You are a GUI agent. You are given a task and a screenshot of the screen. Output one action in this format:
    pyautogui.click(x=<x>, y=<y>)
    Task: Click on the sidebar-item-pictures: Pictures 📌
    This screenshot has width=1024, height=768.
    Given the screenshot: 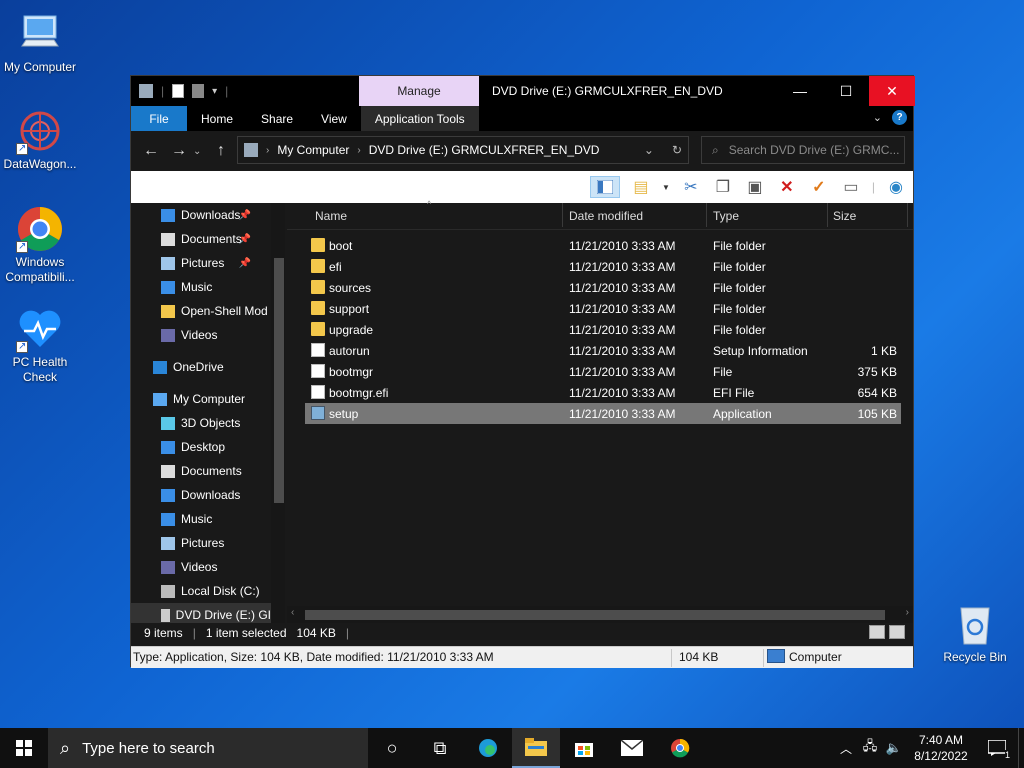 What is the action you would take?
    pyautogui.click(x=201, y=263)
    